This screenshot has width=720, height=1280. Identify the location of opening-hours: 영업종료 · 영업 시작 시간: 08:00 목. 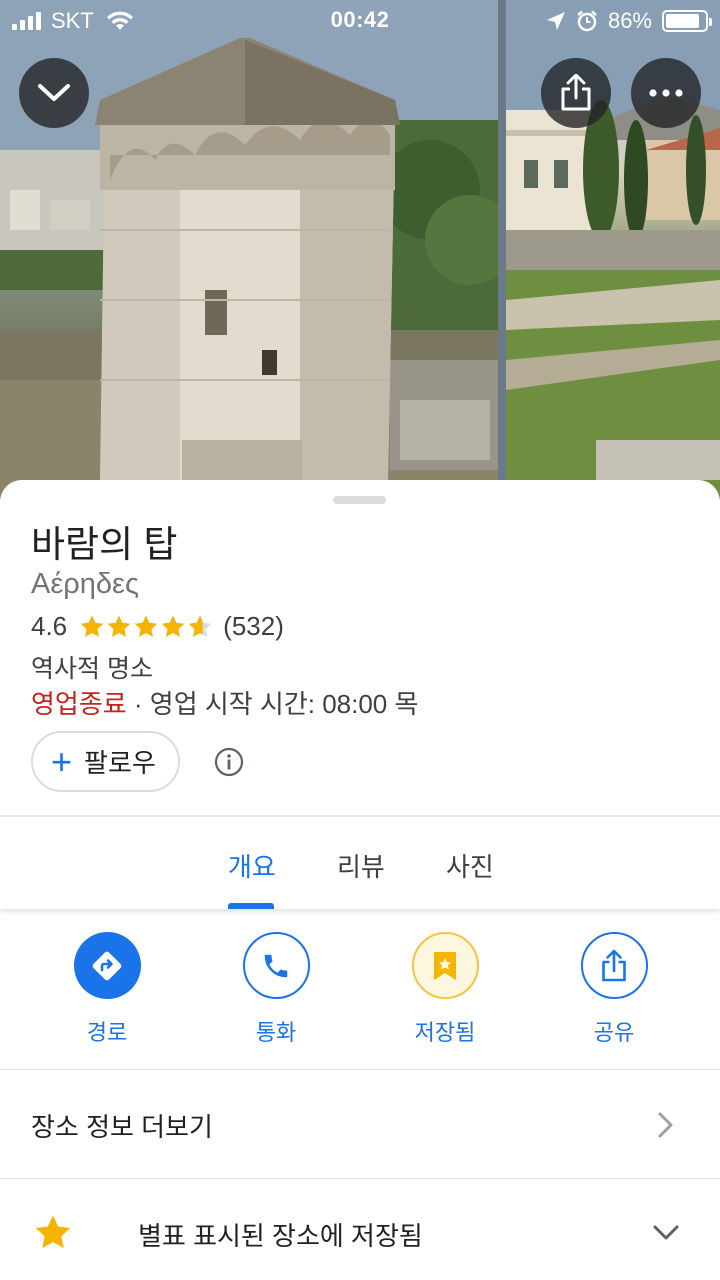
(224, 702).